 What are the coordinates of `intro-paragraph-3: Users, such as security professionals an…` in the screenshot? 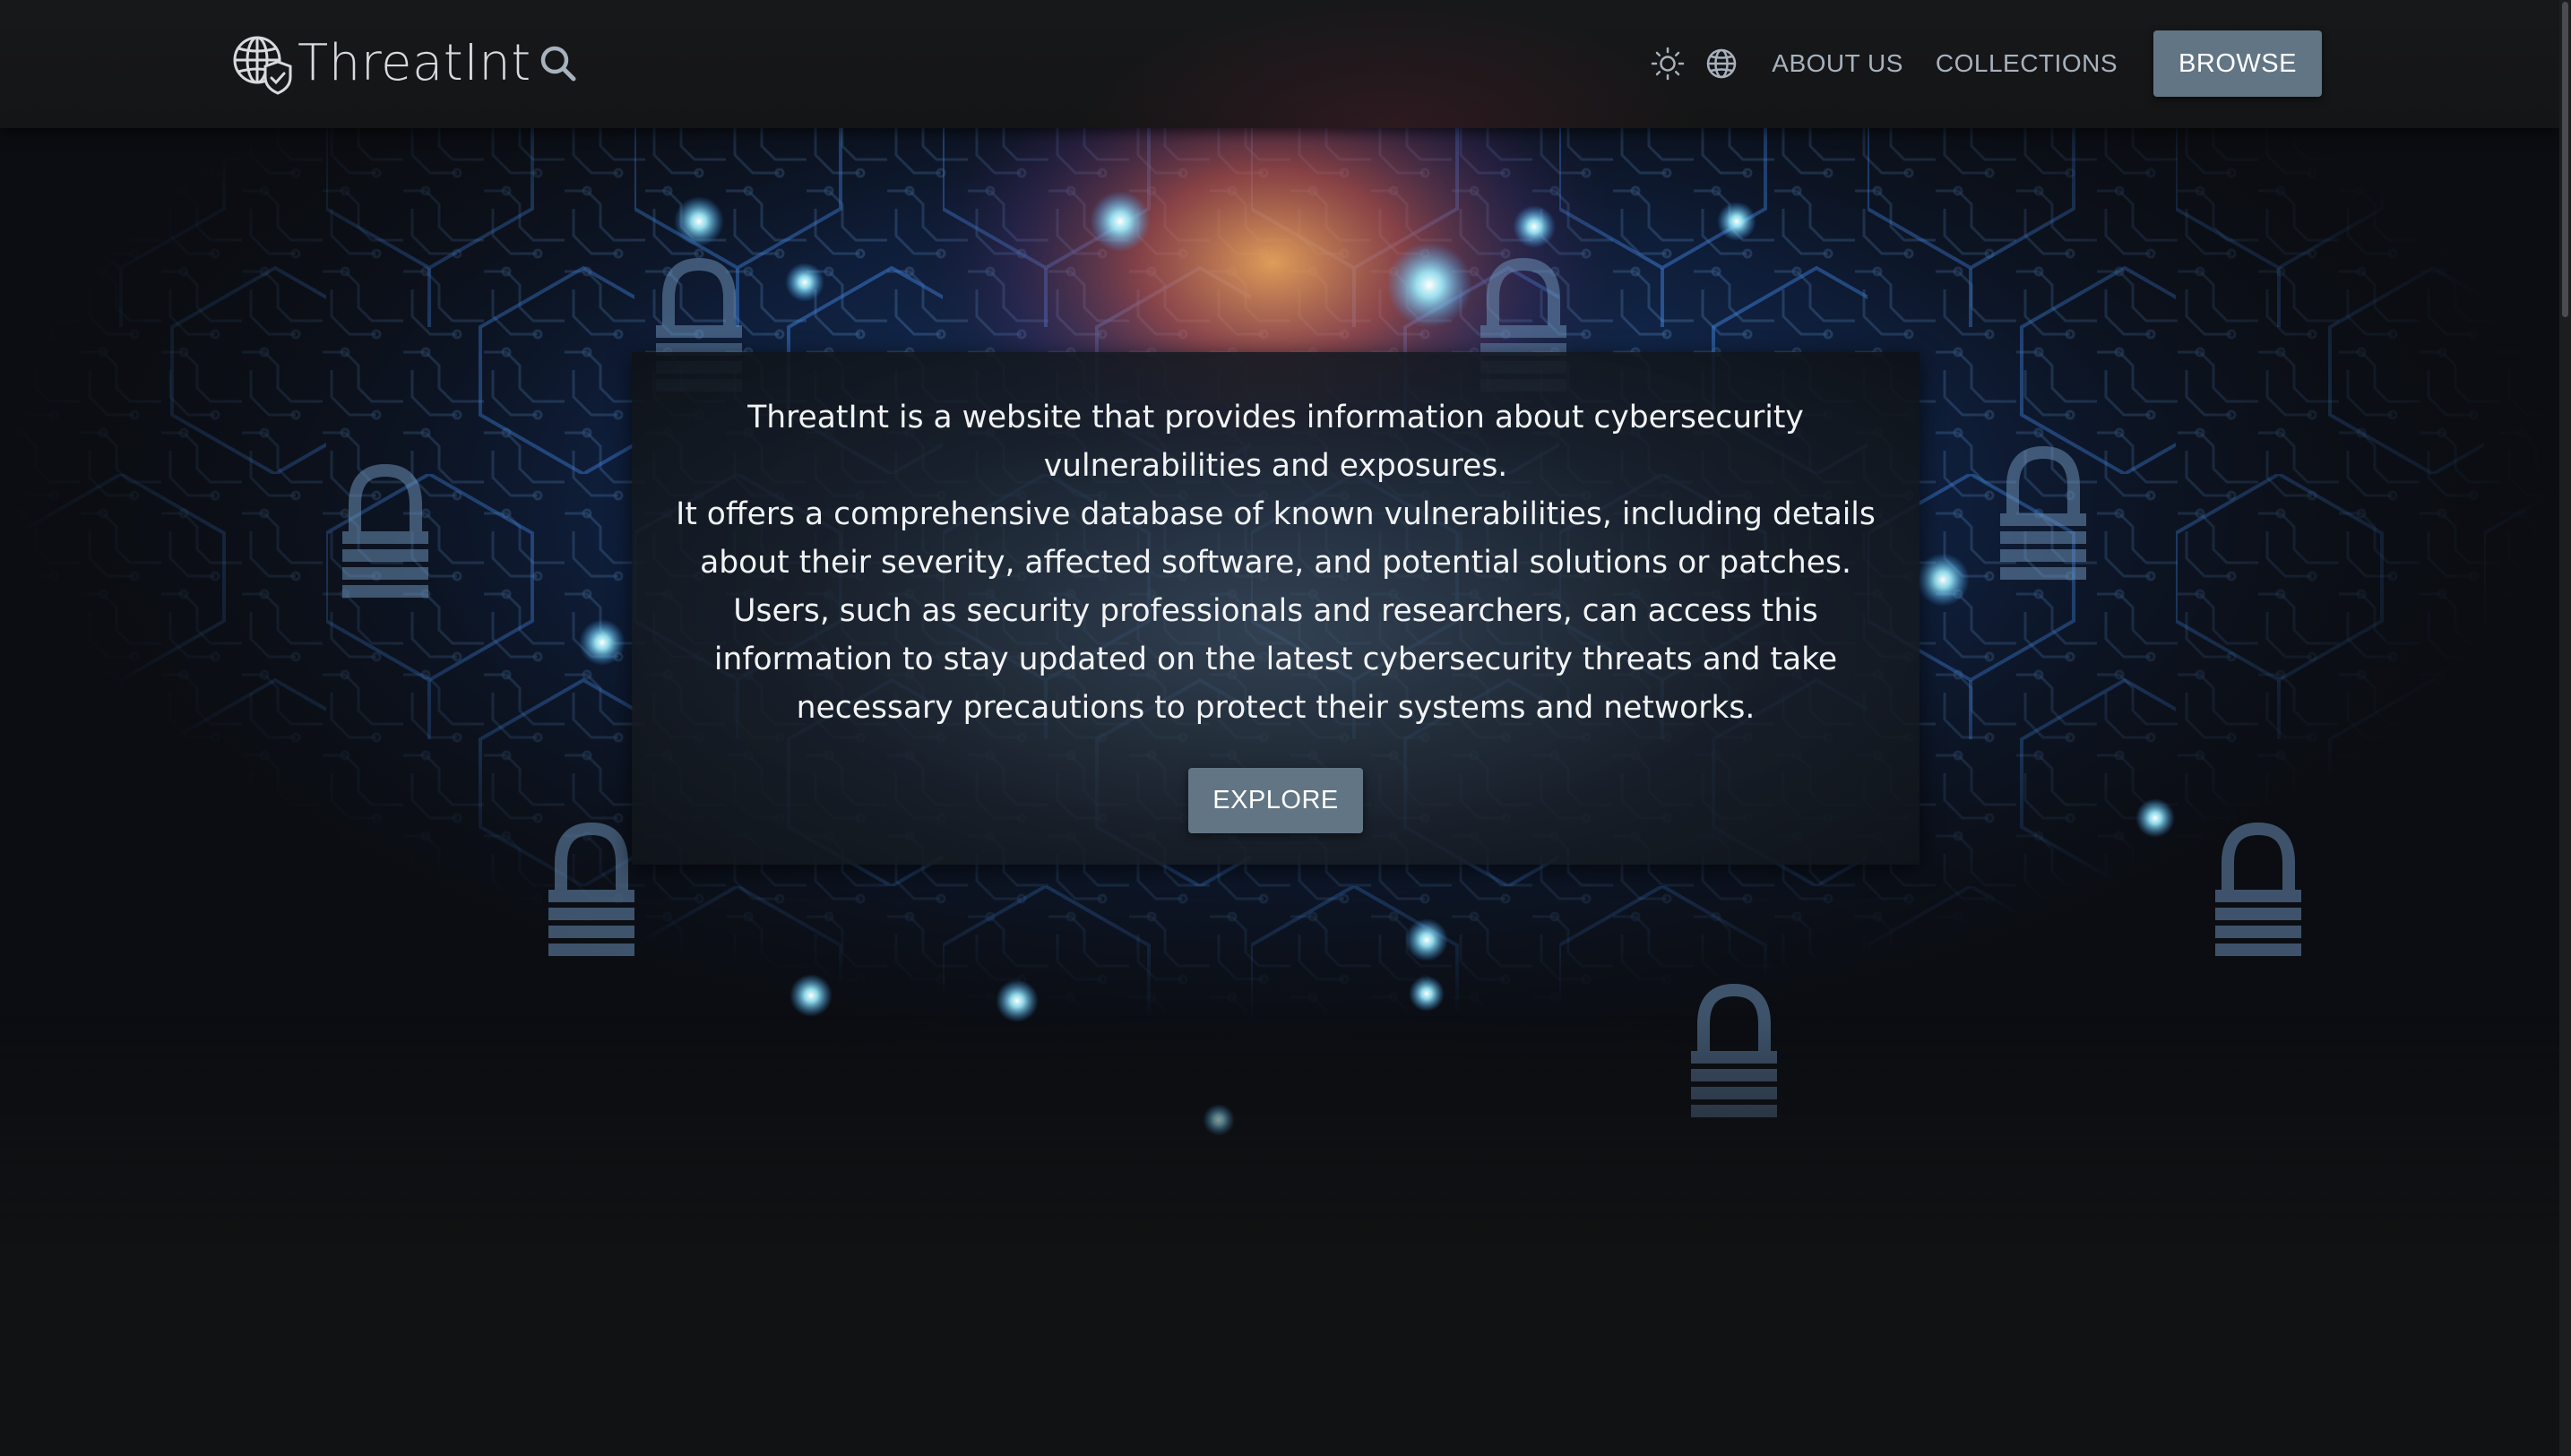 It's located at (1275, 659).